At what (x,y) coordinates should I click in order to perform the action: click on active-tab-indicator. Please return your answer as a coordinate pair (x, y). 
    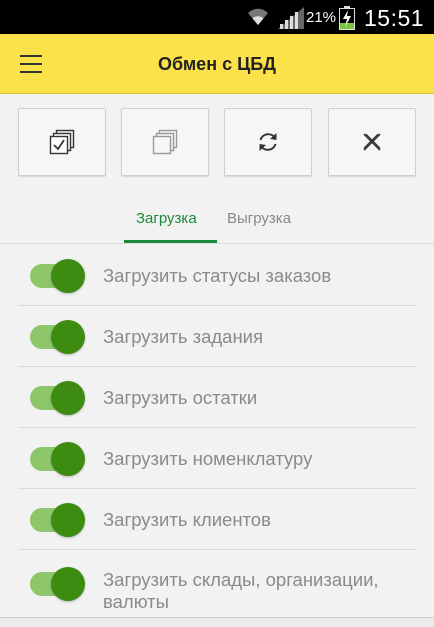
    Looking at the image, I should click on (170, 241).